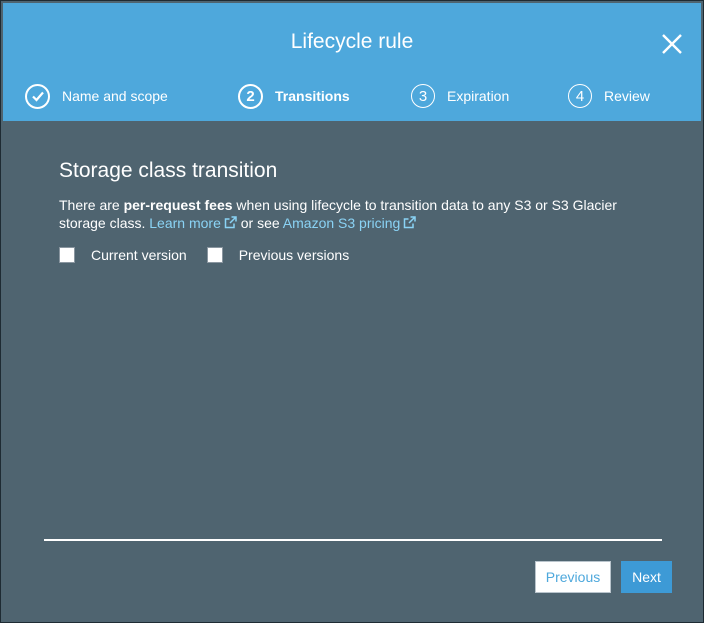 The image size is (704, 623). I want to click on footer-divider, so click(353, 540).